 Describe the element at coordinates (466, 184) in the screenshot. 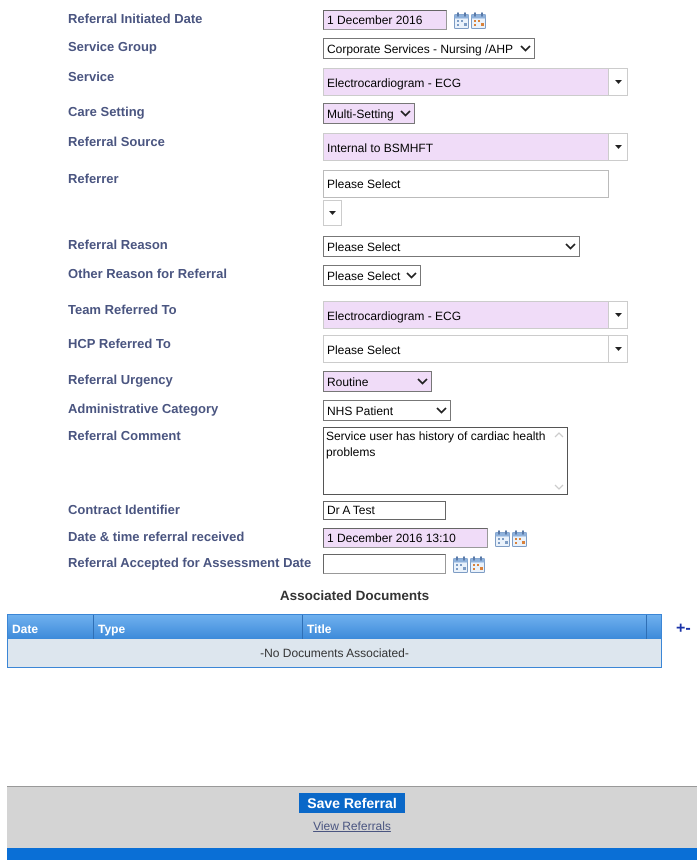

I see `lookup-field: Please Select` at that location.